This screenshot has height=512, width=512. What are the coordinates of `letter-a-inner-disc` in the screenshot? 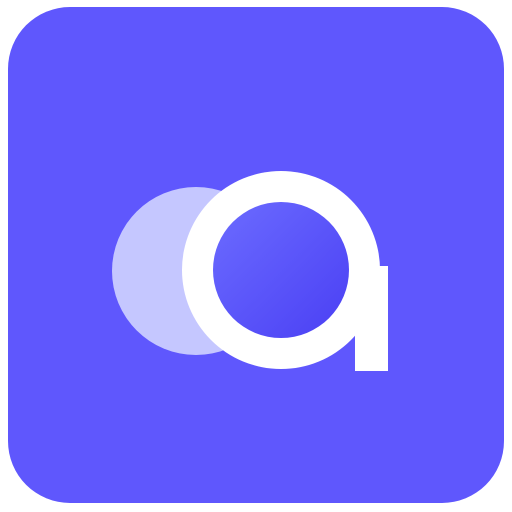 It's located at (281, 270).